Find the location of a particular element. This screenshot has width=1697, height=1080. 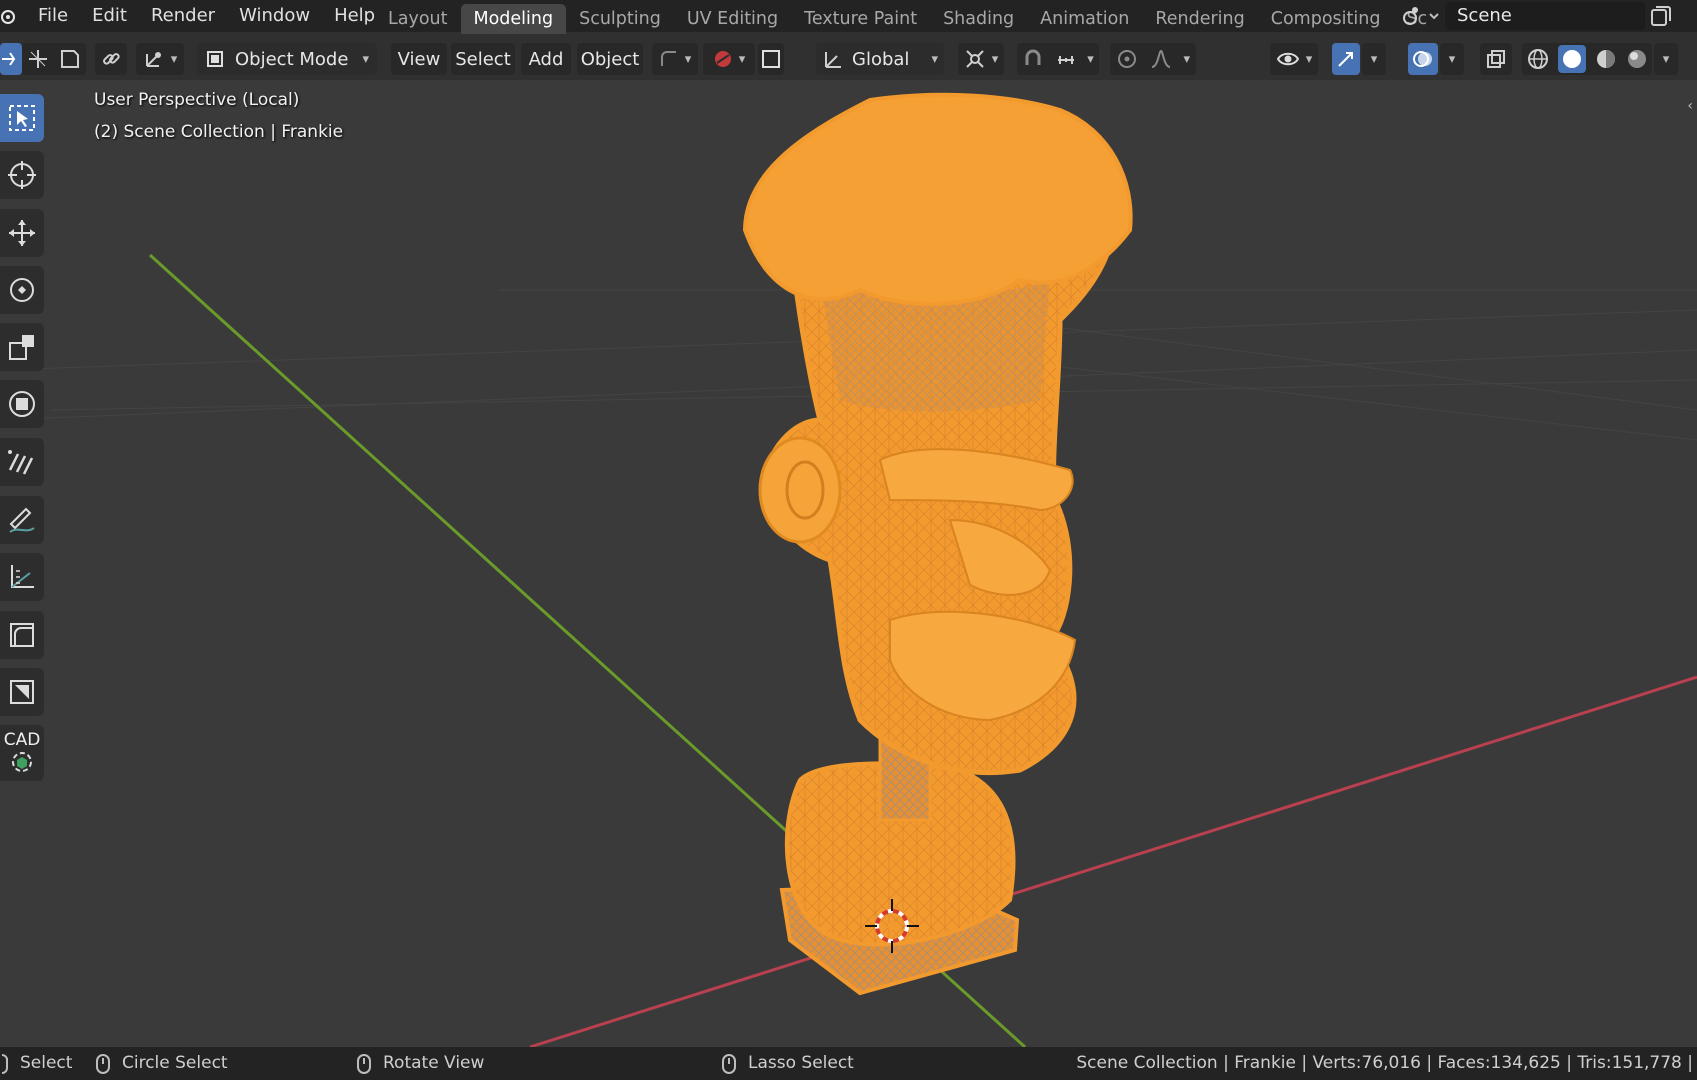

view-menu-label: View is located at coordinates (419, 59).